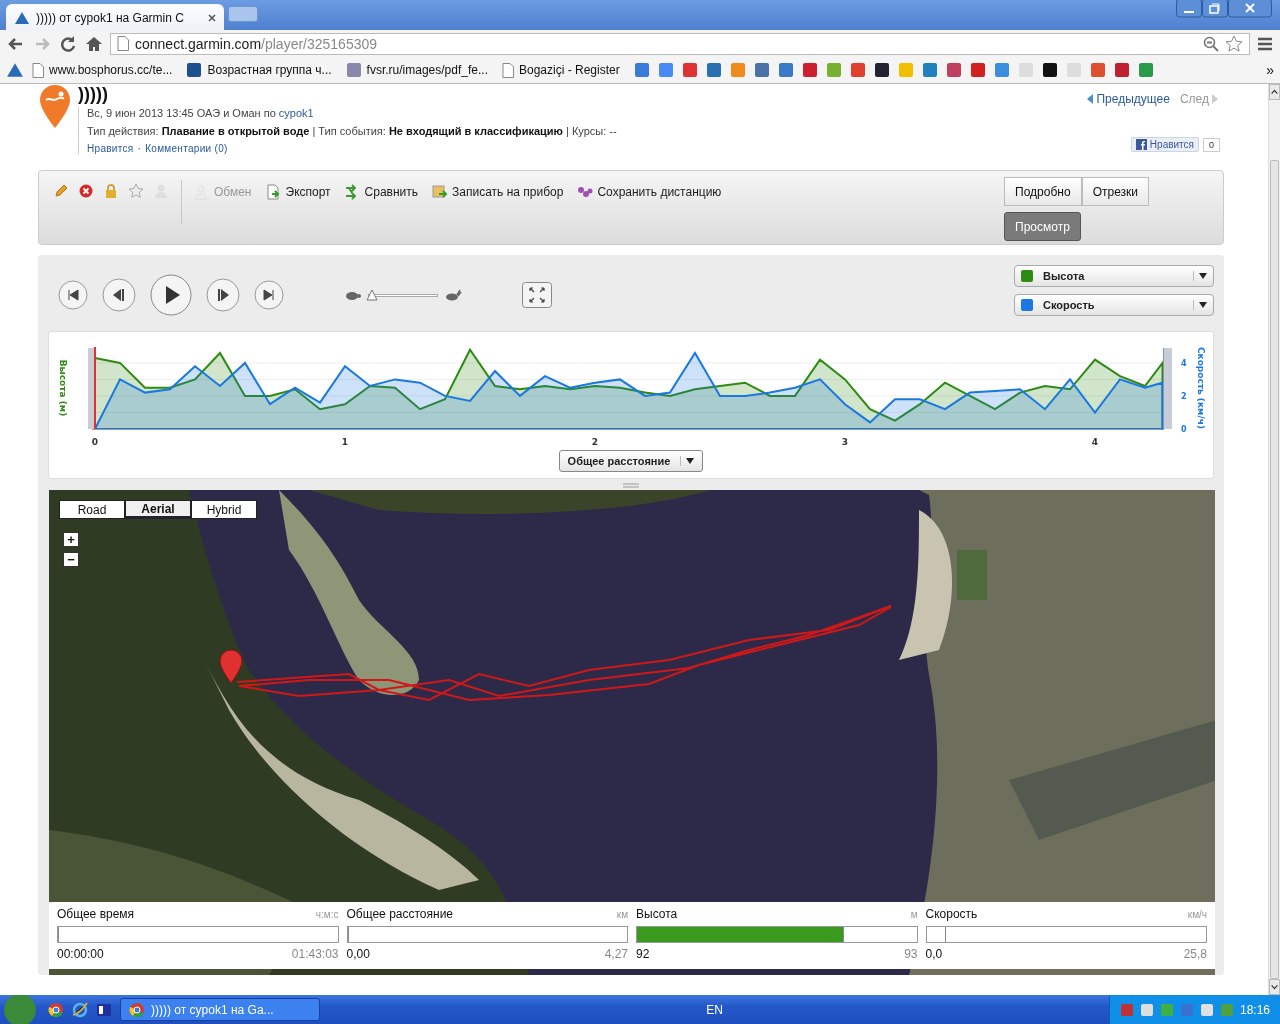 The height and width of the screenshot is (1024, 1280). What do you see at coordinates (86, 191) in the screenshot?
I see `delete-icon` at bounding box center [86, 191].